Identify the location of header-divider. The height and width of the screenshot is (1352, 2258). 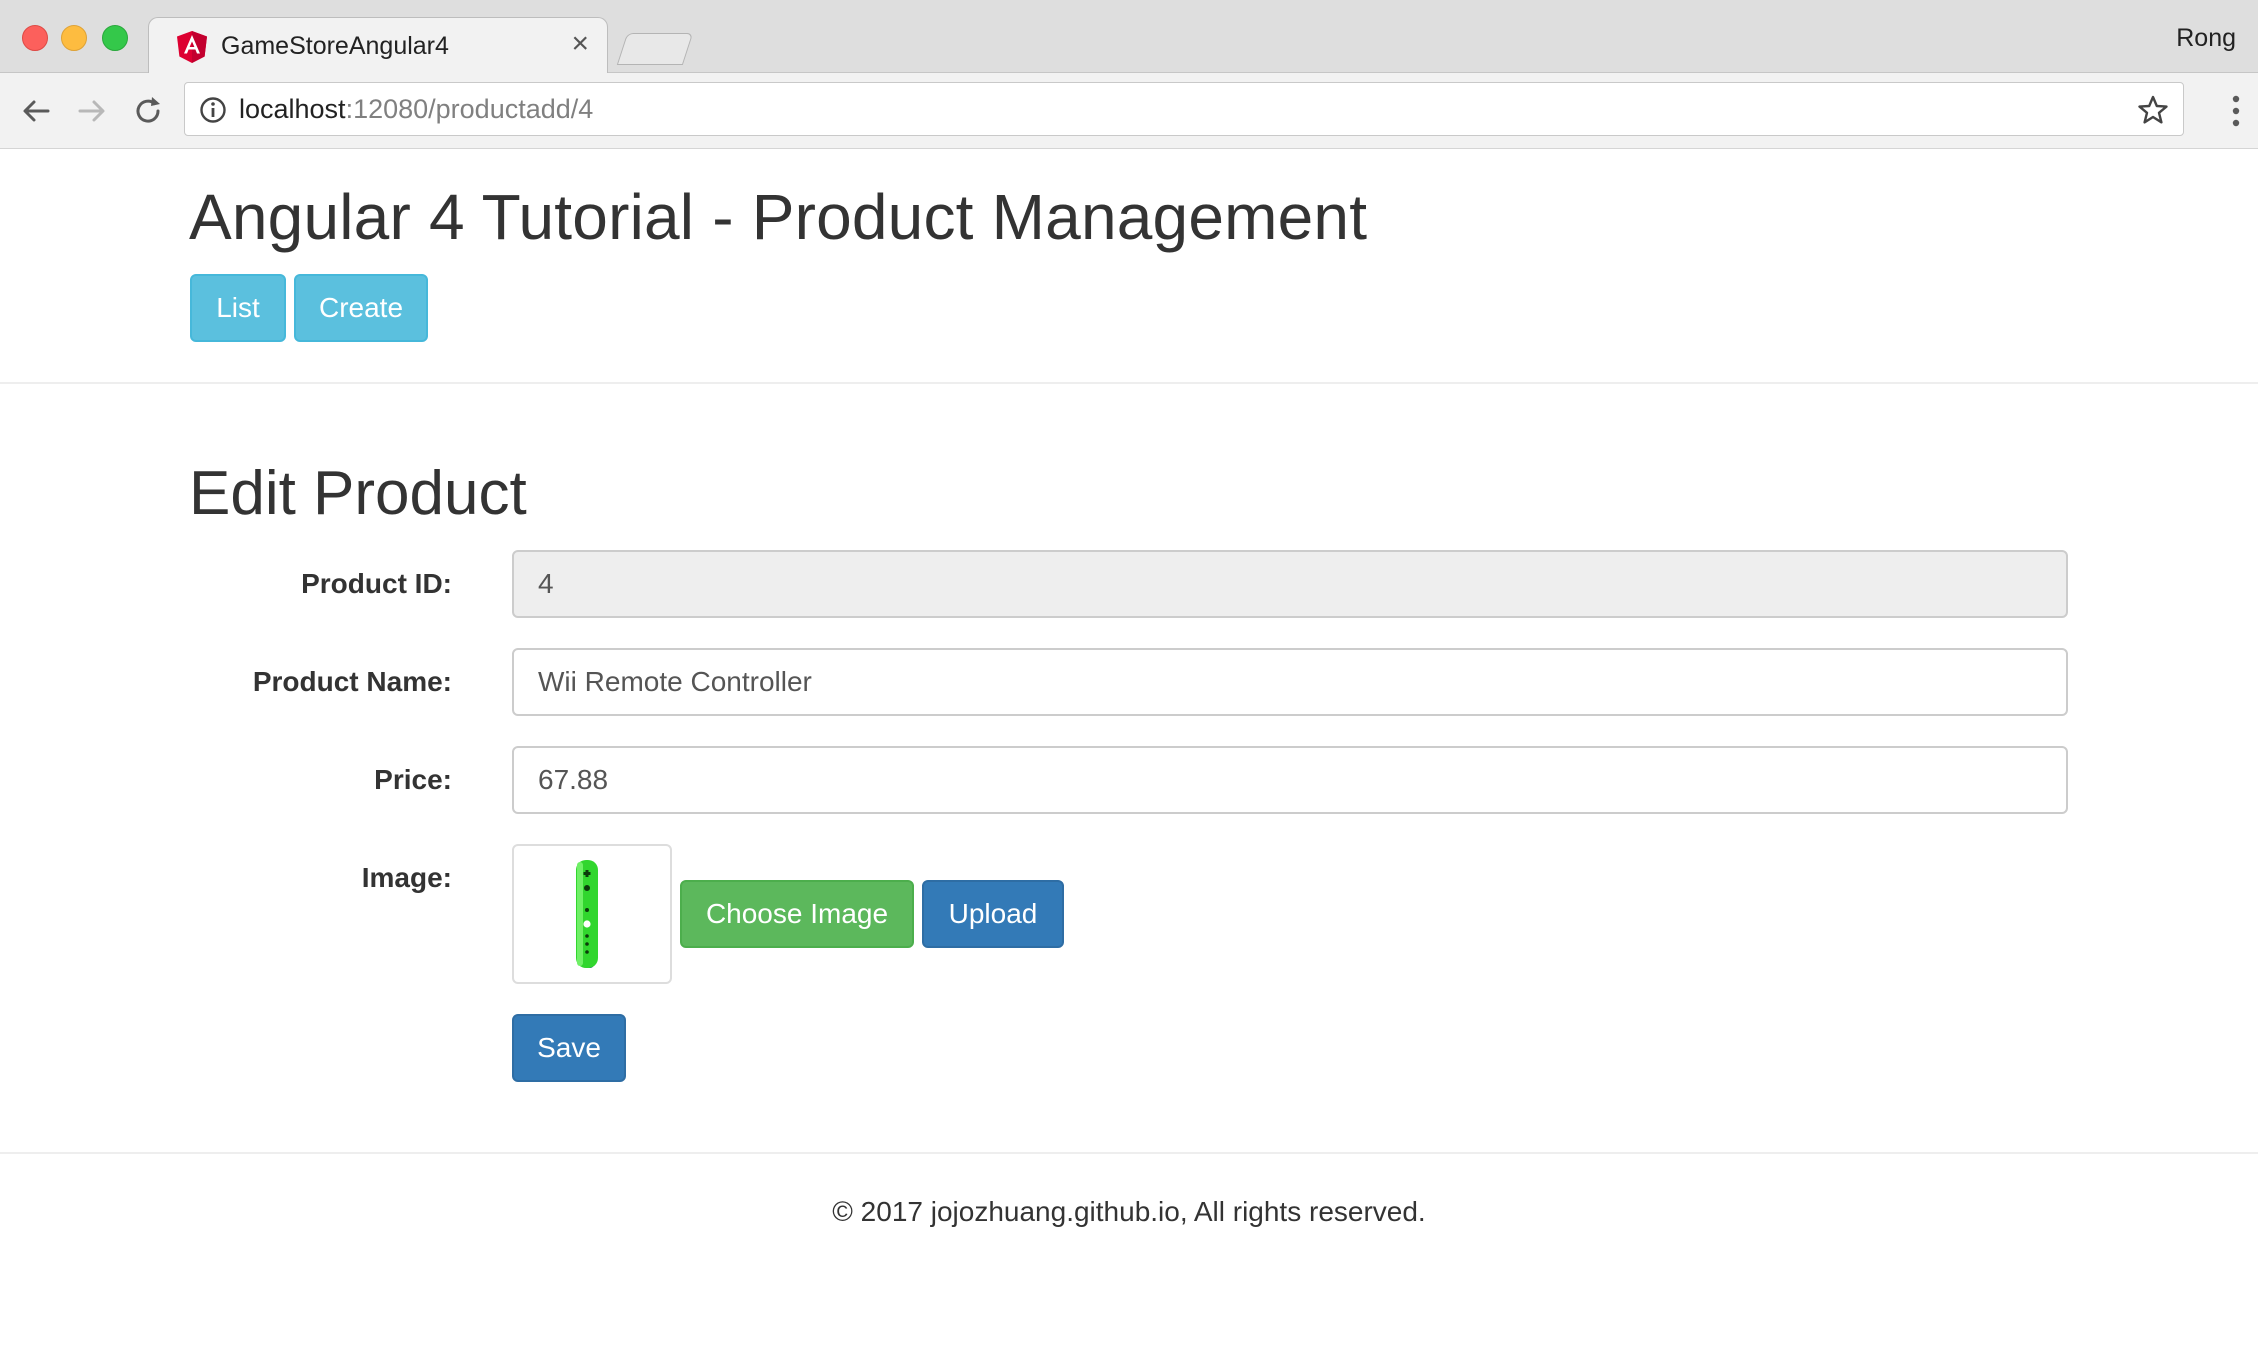
(1129, 383).